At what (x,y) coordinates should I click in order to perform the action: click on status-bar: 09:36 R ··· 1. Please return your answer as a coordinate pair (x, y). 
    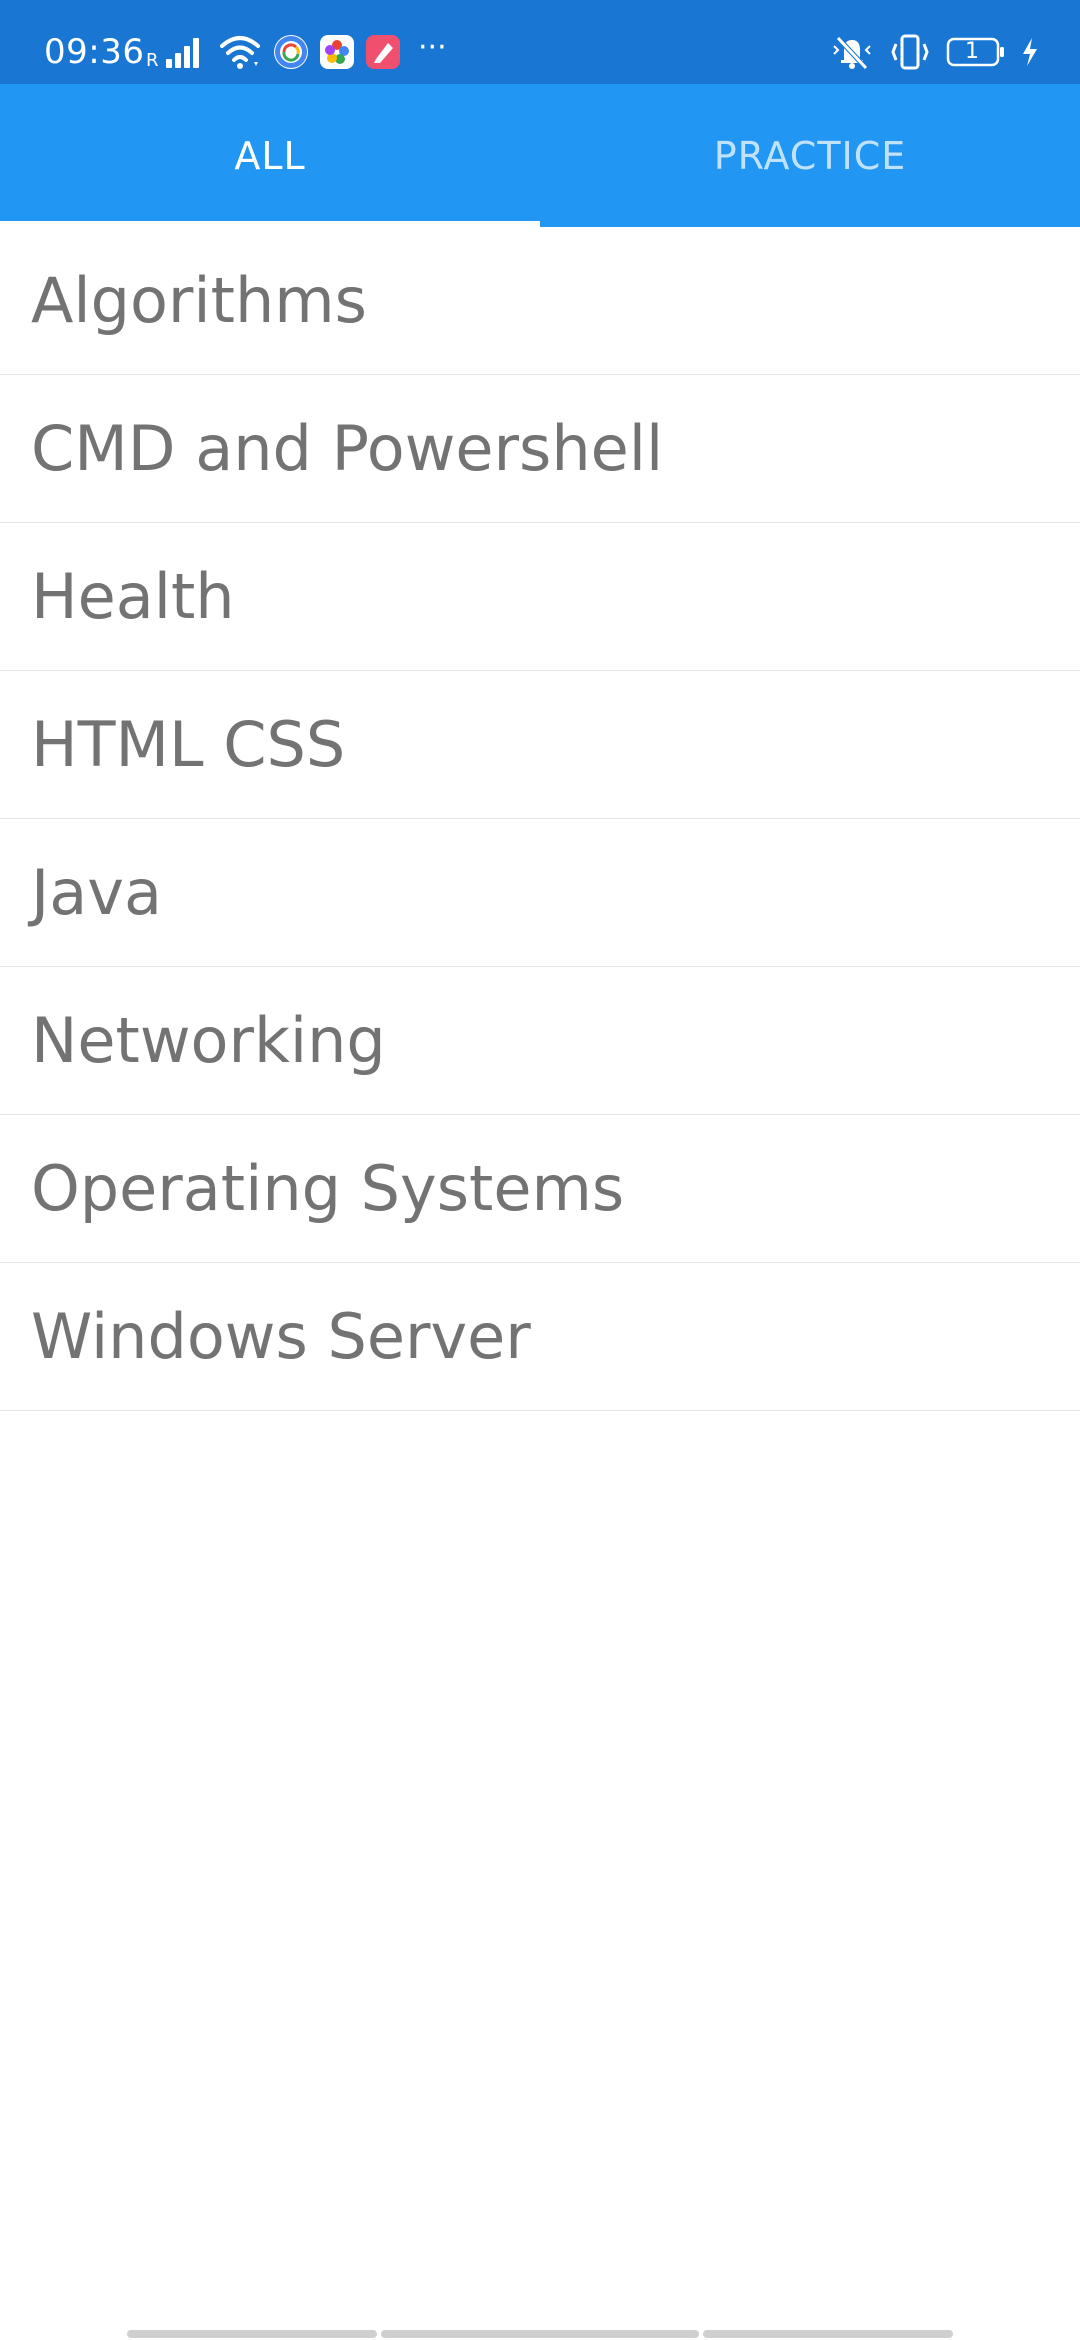
    Looking at the image, I should click on (540, 42).